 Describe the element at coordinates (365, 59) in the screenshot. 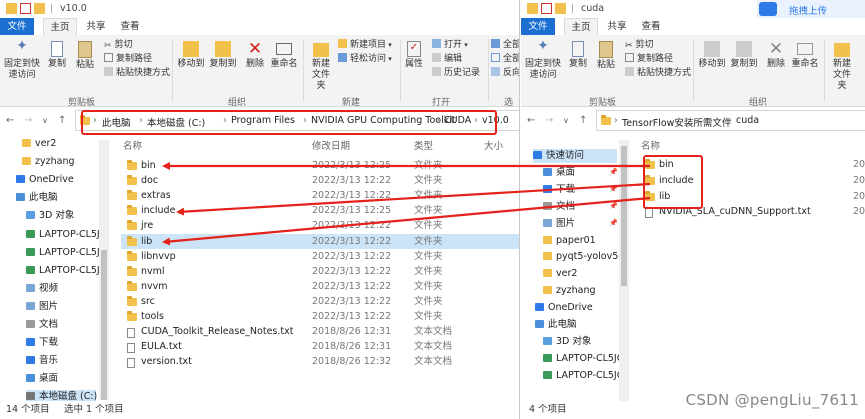

I see `easy-access-button: 轻松访问 ▾` at that location.